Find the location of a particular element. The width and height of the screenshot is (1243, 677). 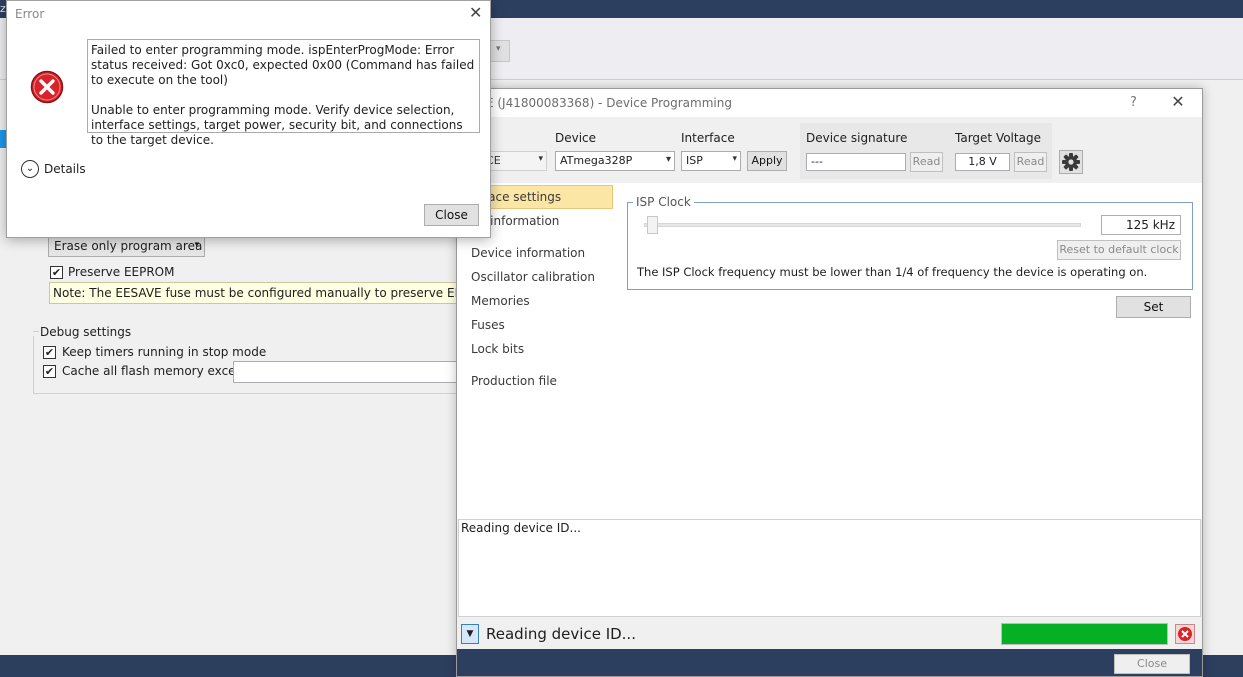

dialog-footer is located at coordinates (829, 662).